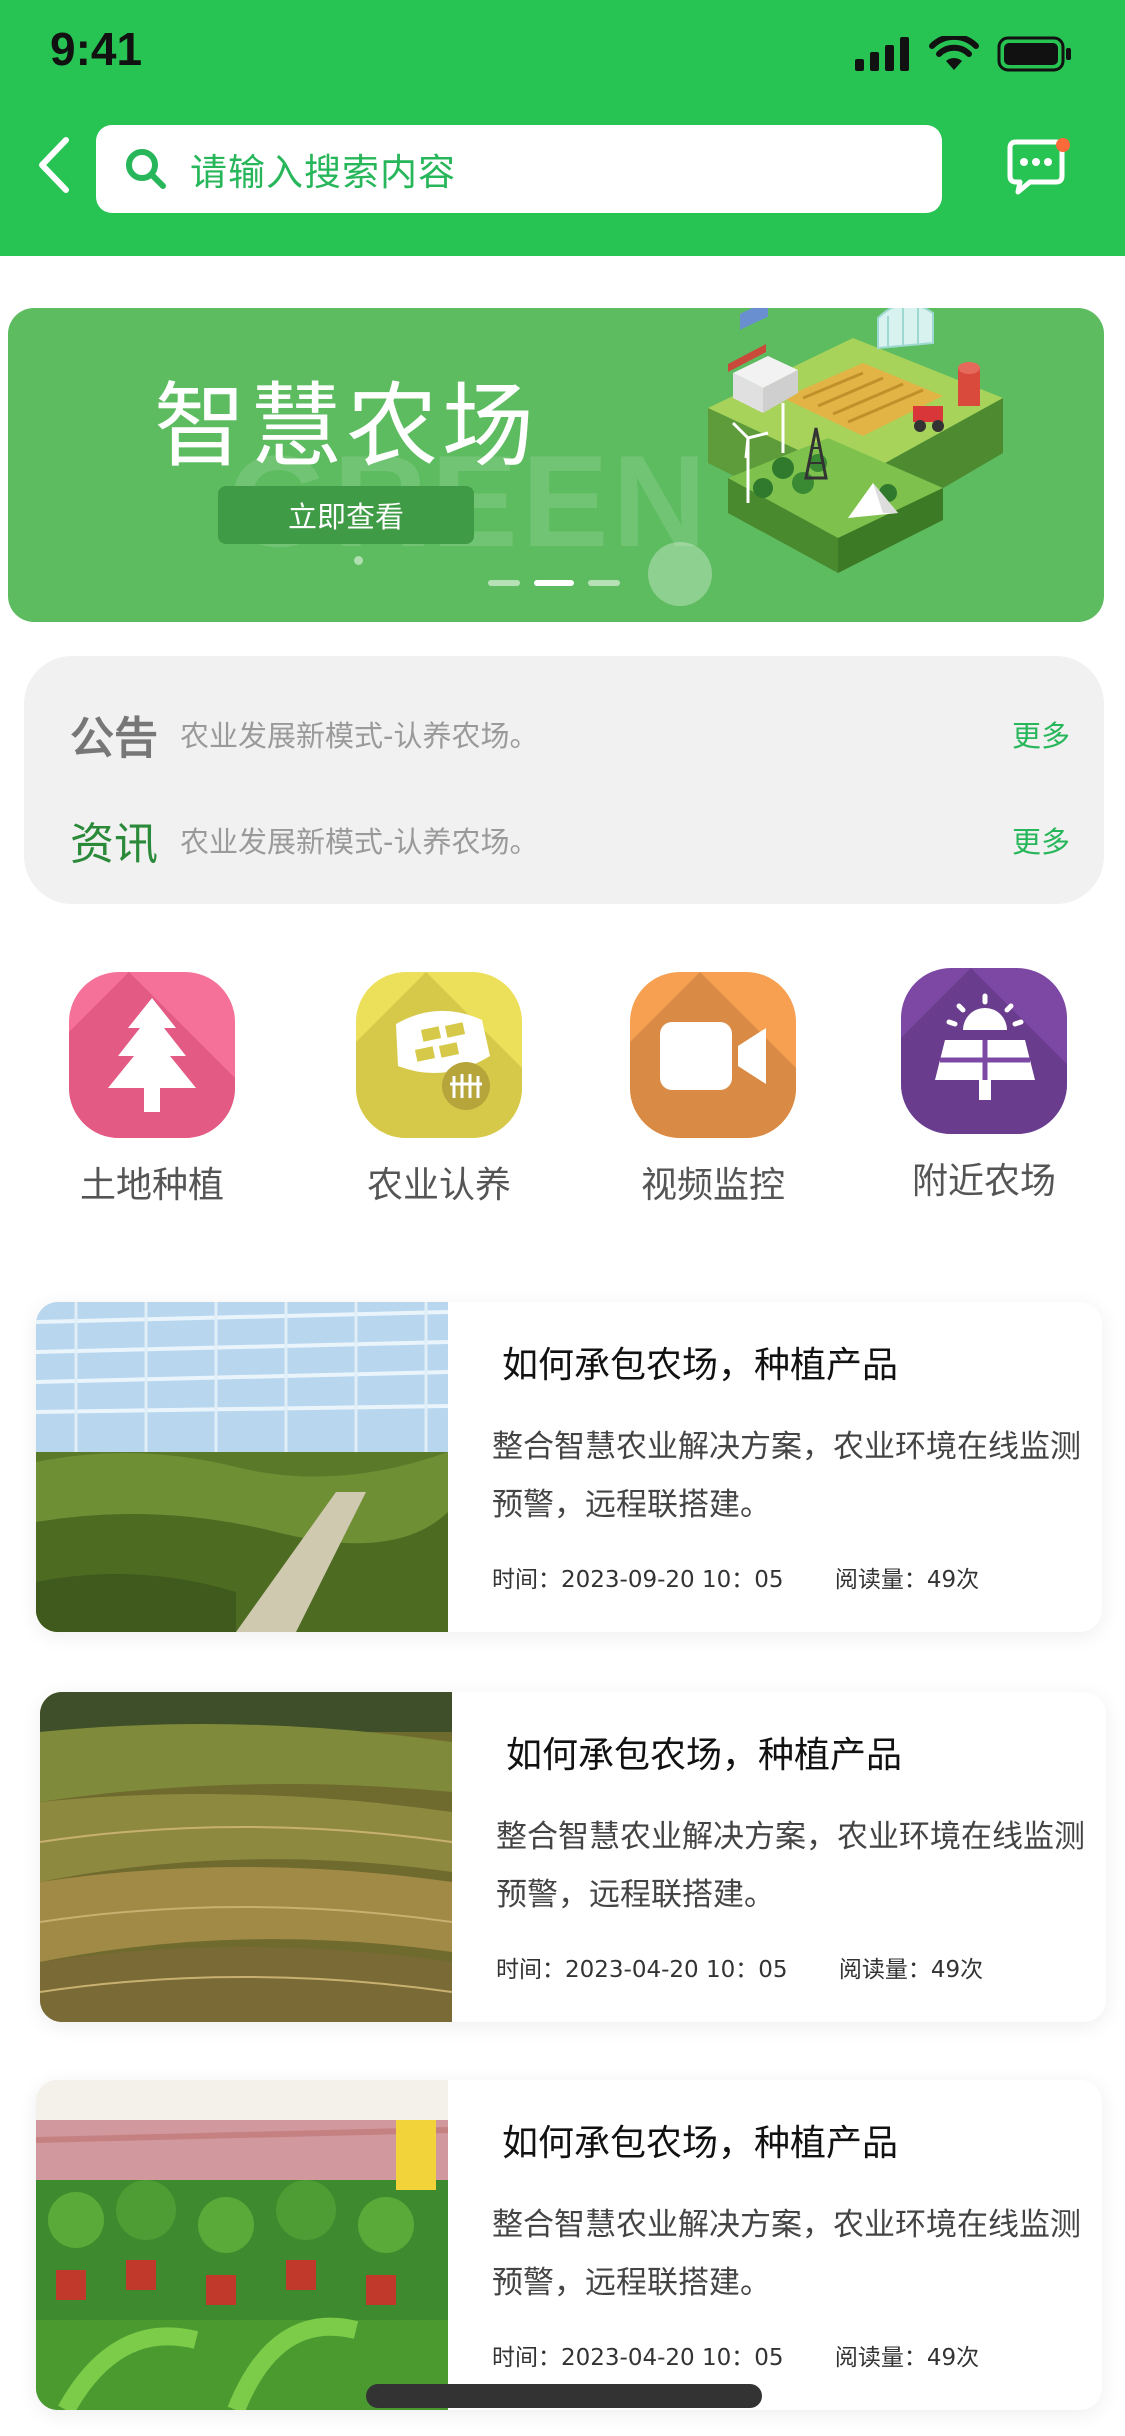 The height and width of the screenshot is (2436, 1125). What do you see at coordinates (359, 736) in the screenshot?
I see `notice-text: 农业发展新模式-认养农场。` at bounding box center [359, 736].